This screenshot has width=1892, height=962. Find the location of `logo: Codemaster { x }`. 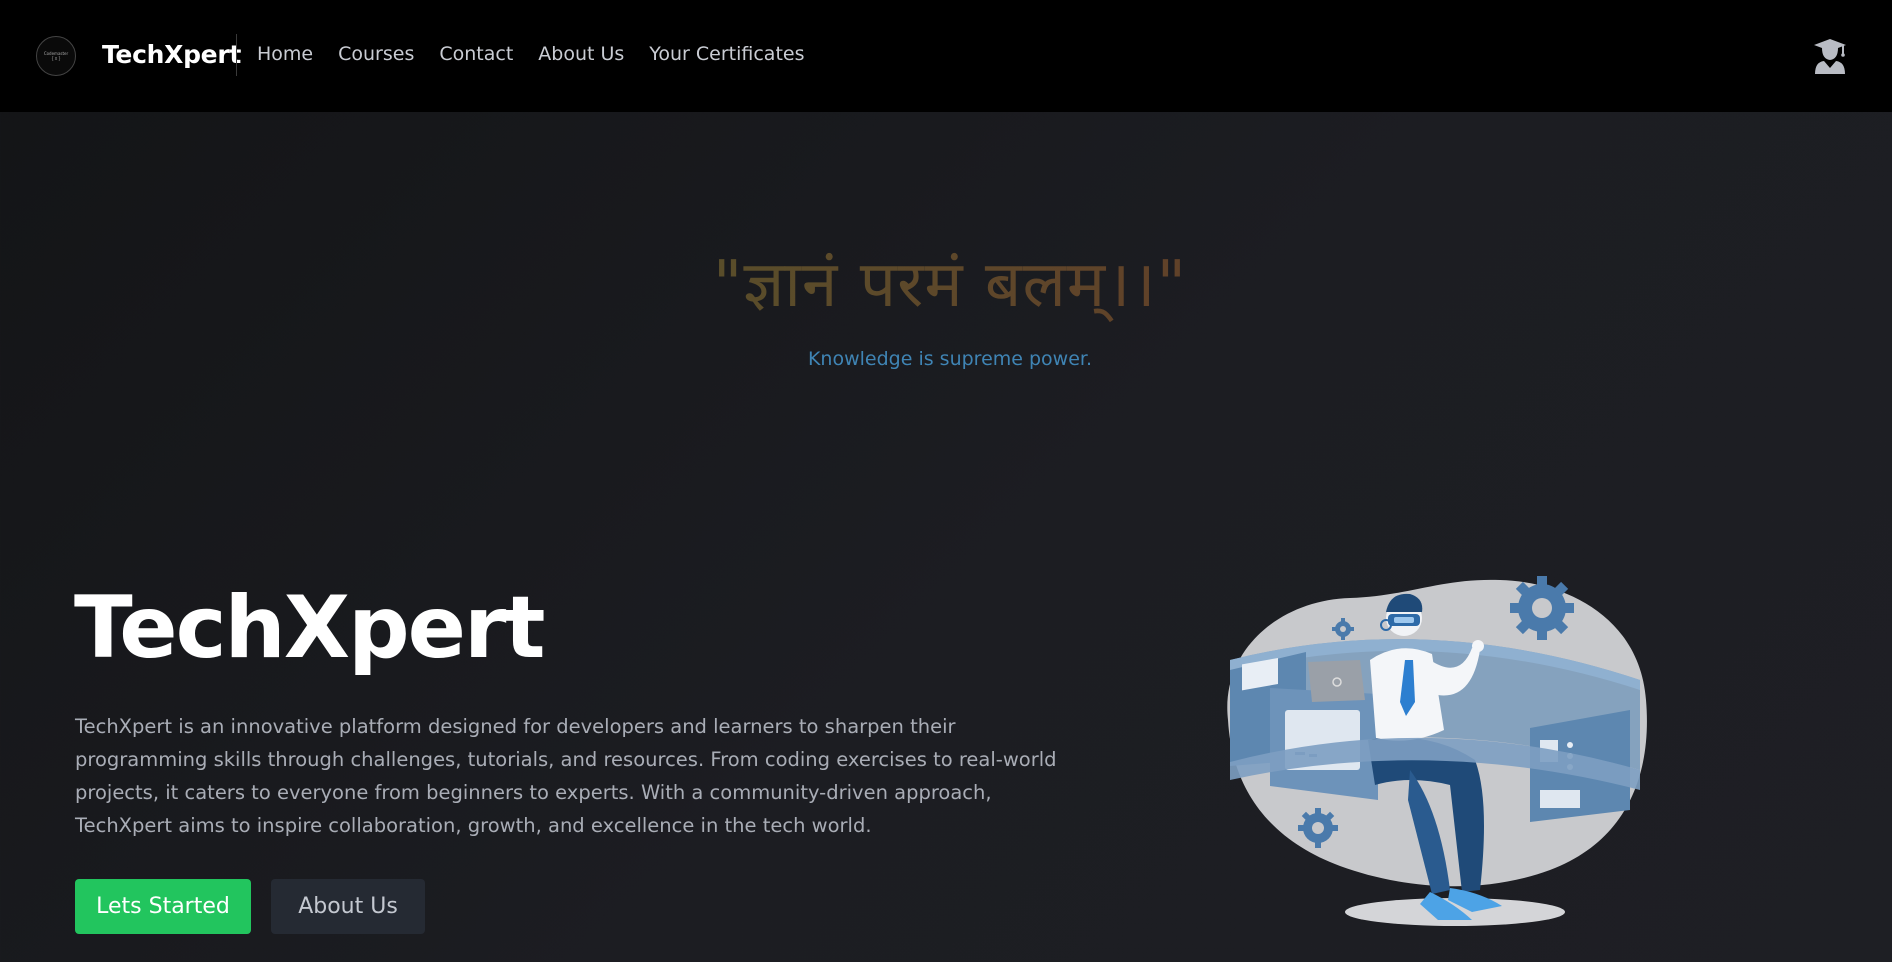

logo: Codemaster { x } is located at coordinates (56, 56).